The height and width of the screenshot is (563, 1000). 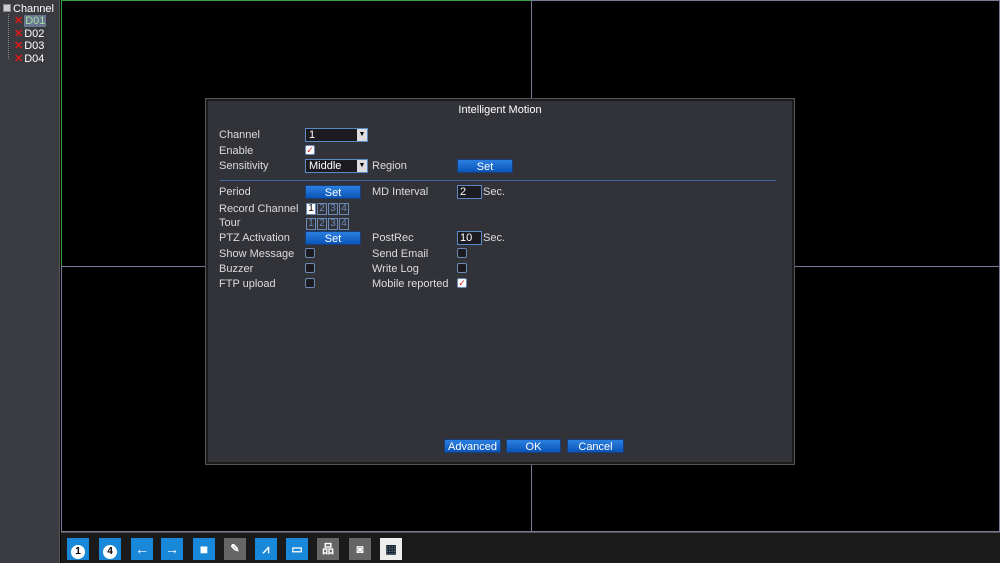 I want to click on md-interval-input: 2, so click(x=469, y=192).